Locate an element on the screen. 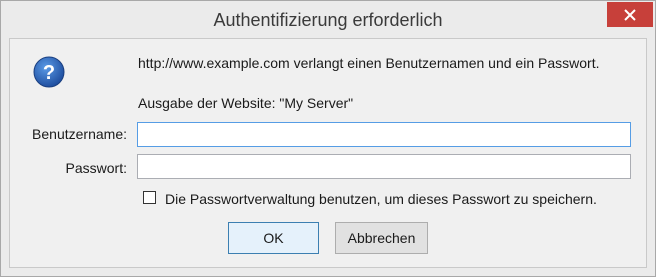  password-field is located at coordinates (384, 166).